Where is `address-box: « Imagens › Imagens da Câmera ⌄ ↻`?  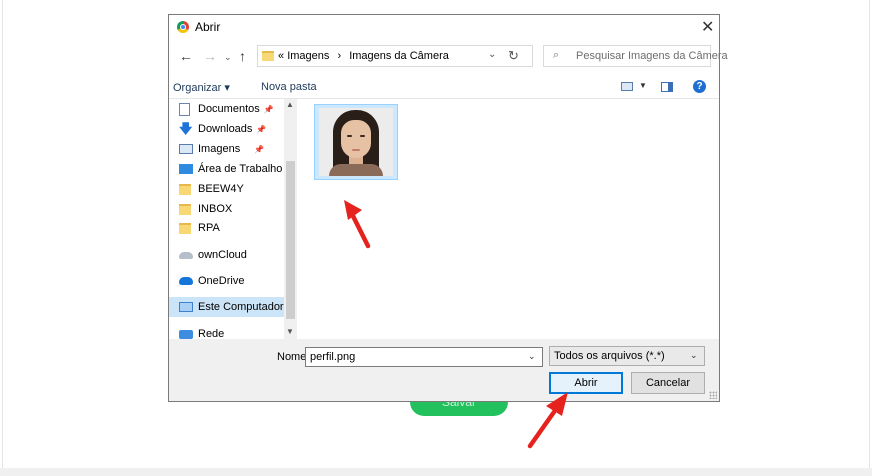
address-box: « Imagens › Imagens da Câmera ⌄ ↻ is located at coordinates (395, 56).